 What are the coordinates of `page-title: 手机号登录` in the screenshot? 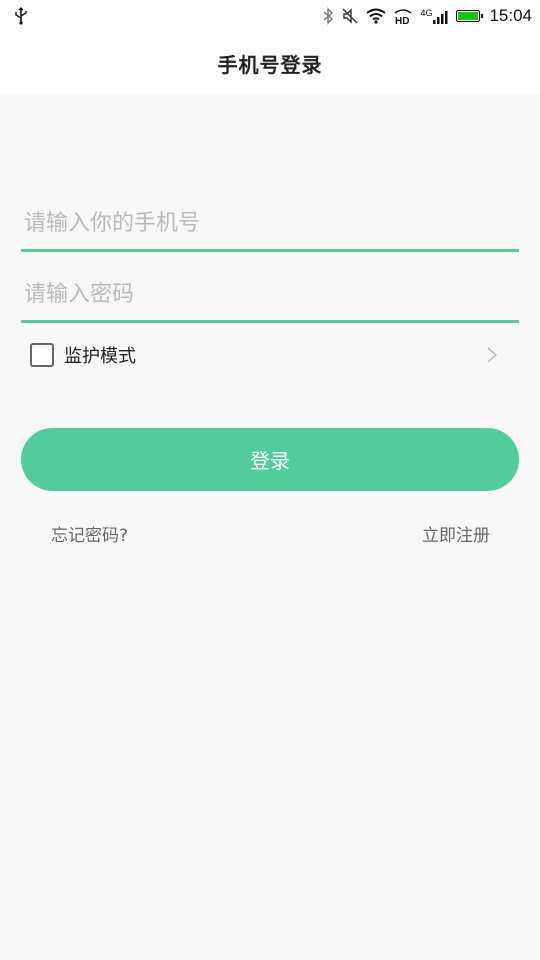 It's located at (270, 64).